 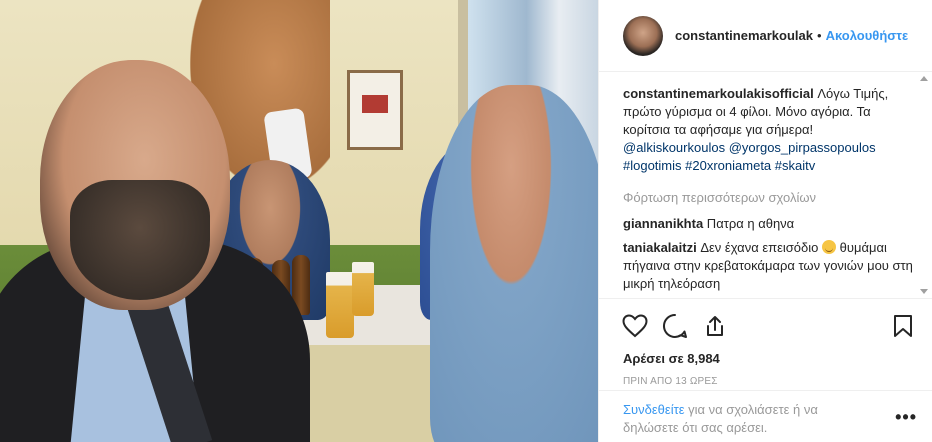 I want to click on photo-person-front-beard, so click(x=140, y=240).